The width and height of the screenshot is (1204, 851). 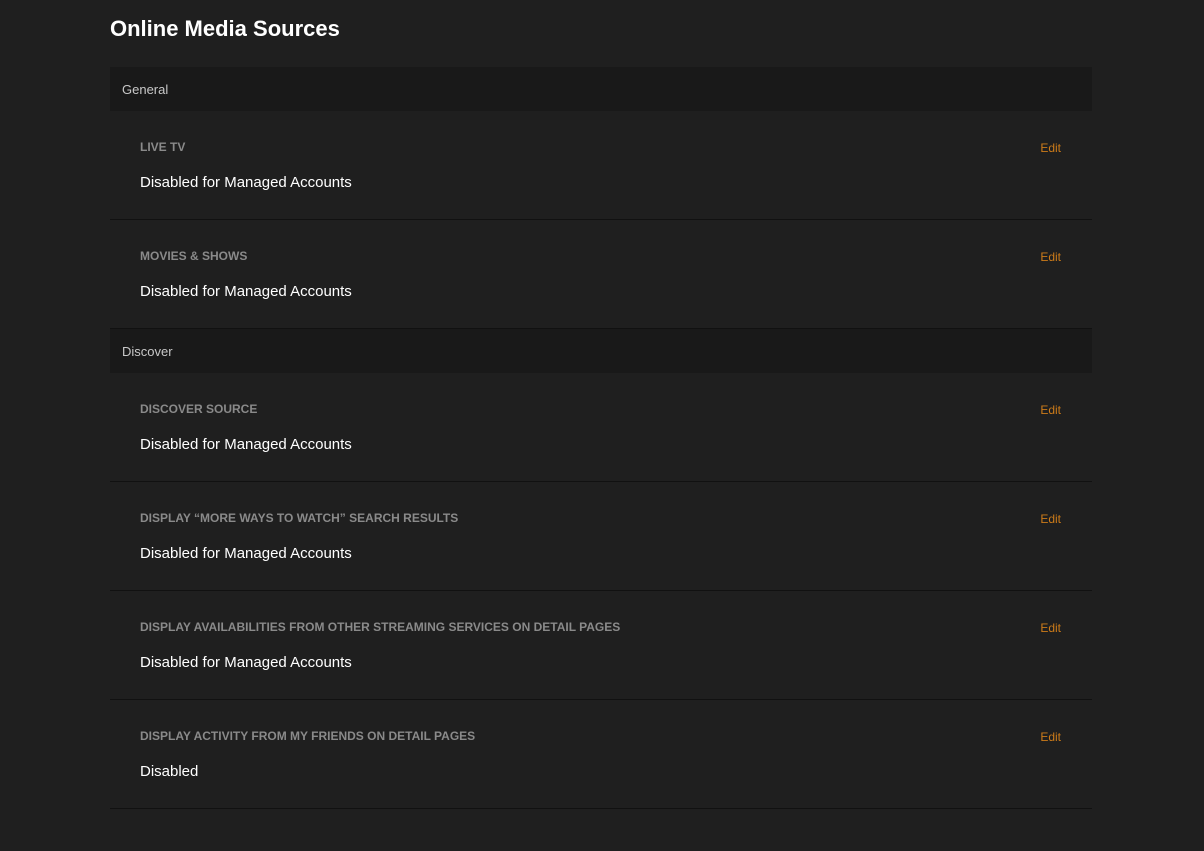 I want to click on edit-live-tv-link: Edit, so click(x=1050, y=148).